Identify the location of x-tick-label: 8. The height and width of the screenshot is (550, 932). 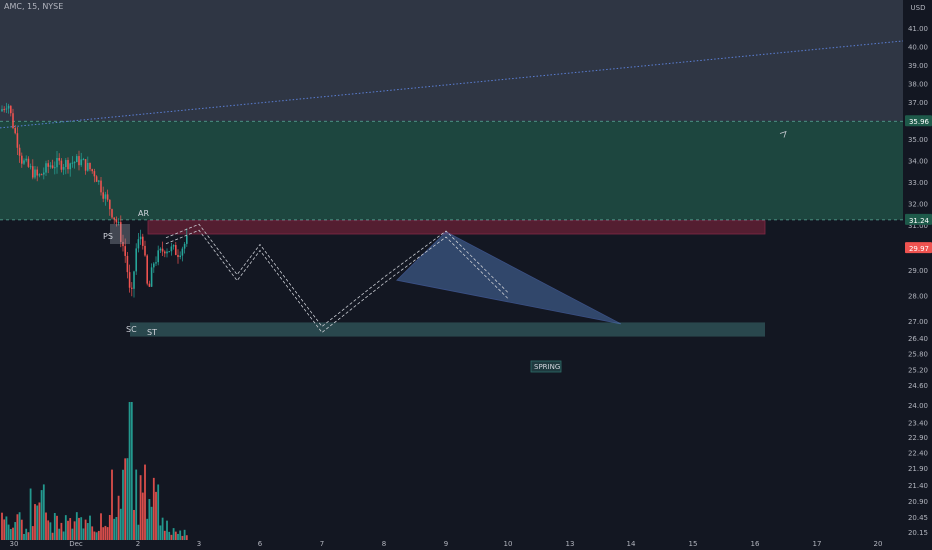
(384, 544).